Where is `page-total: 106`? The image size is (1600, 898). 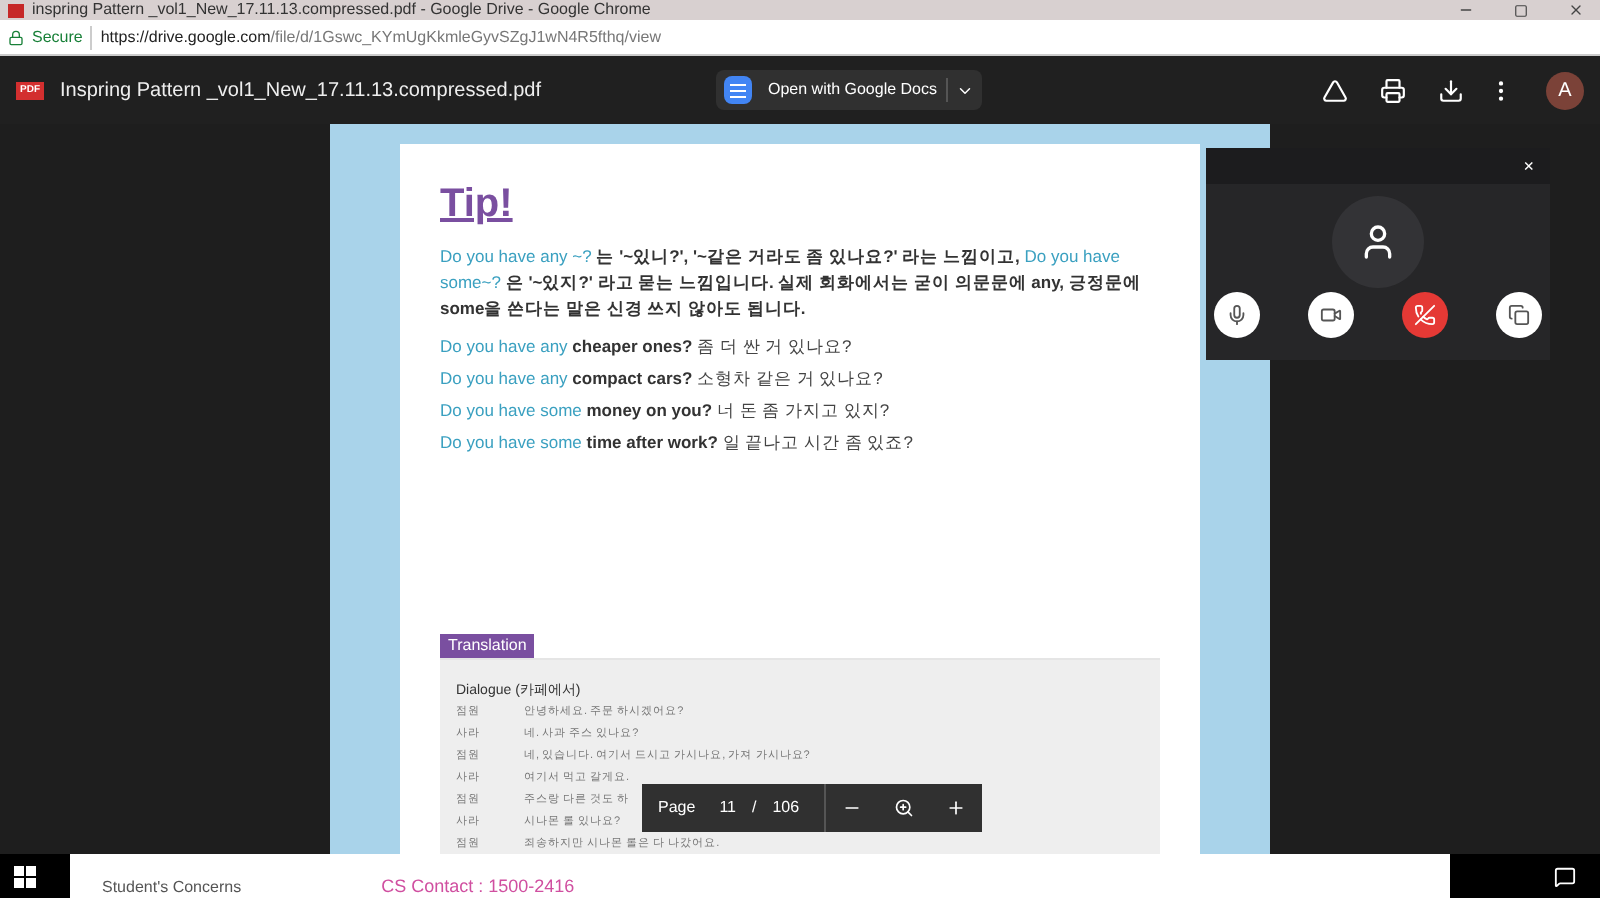 page-total: 106 is located at coordinates (799, 808).